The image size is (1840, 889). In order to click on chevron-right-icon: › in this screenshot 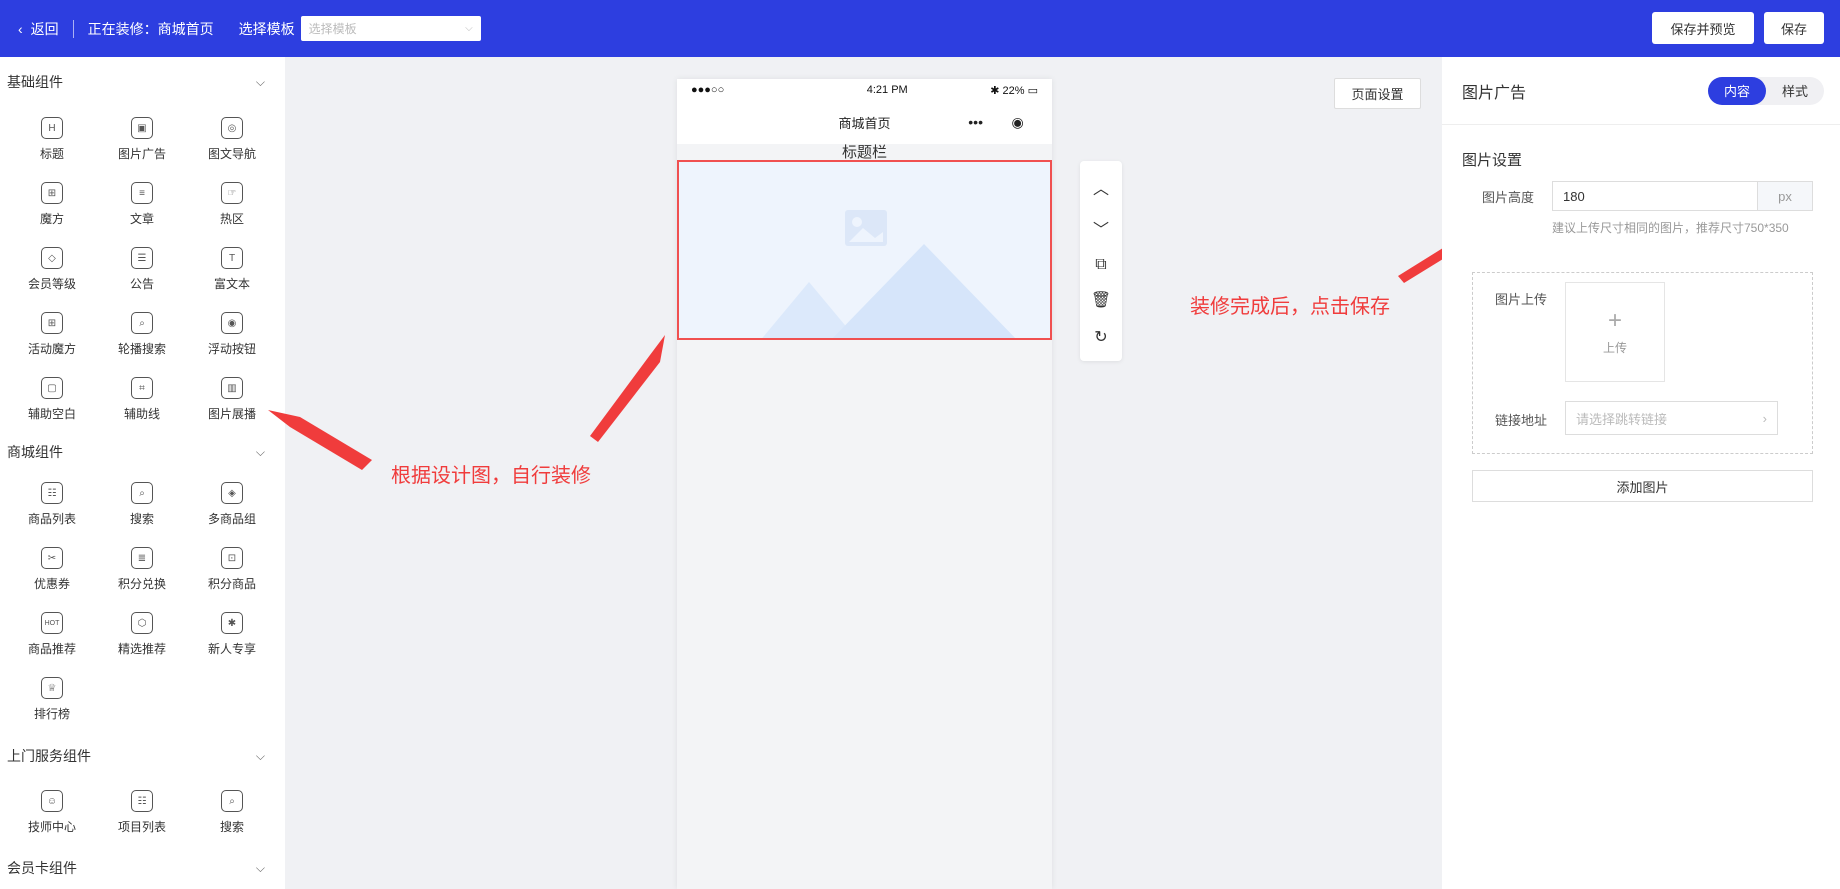, I will do `click(1764, 418)`.